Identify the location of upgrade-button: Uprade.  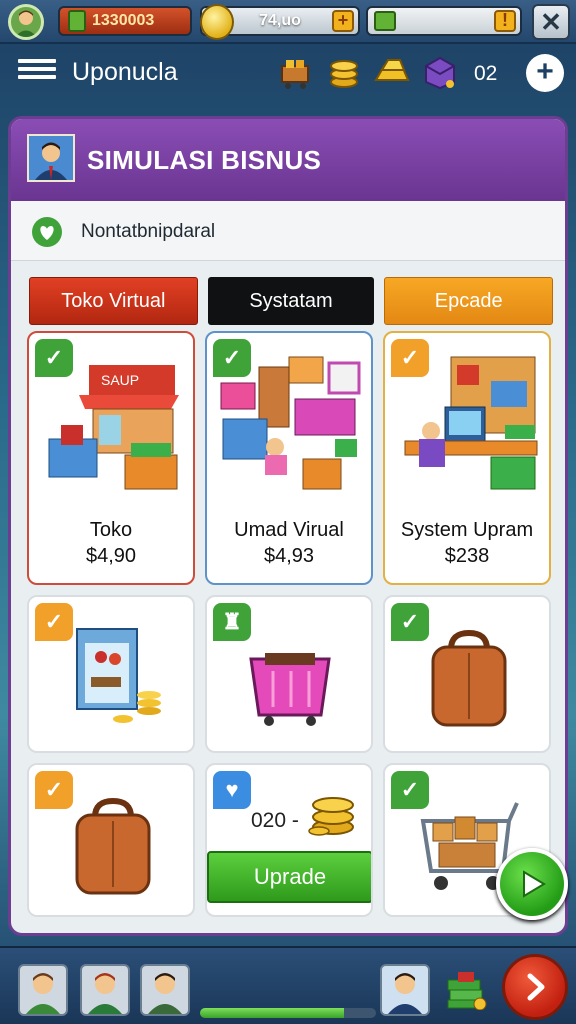
(289, 877).